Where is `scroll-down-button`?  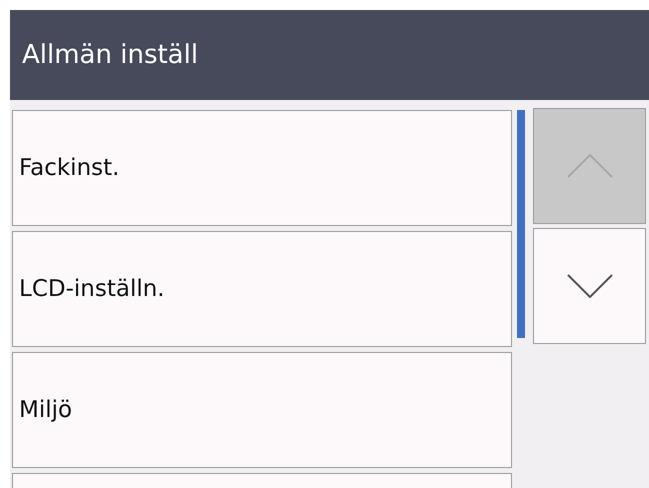
scroll-down-button is located at coordinates (589, 286).